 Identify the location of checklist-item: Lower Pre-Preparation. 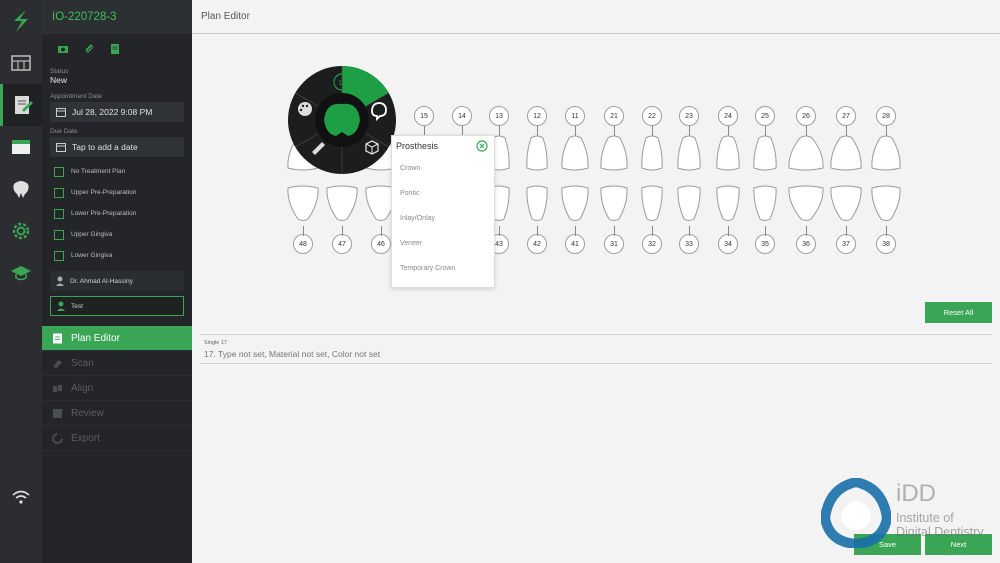
(117, 213).